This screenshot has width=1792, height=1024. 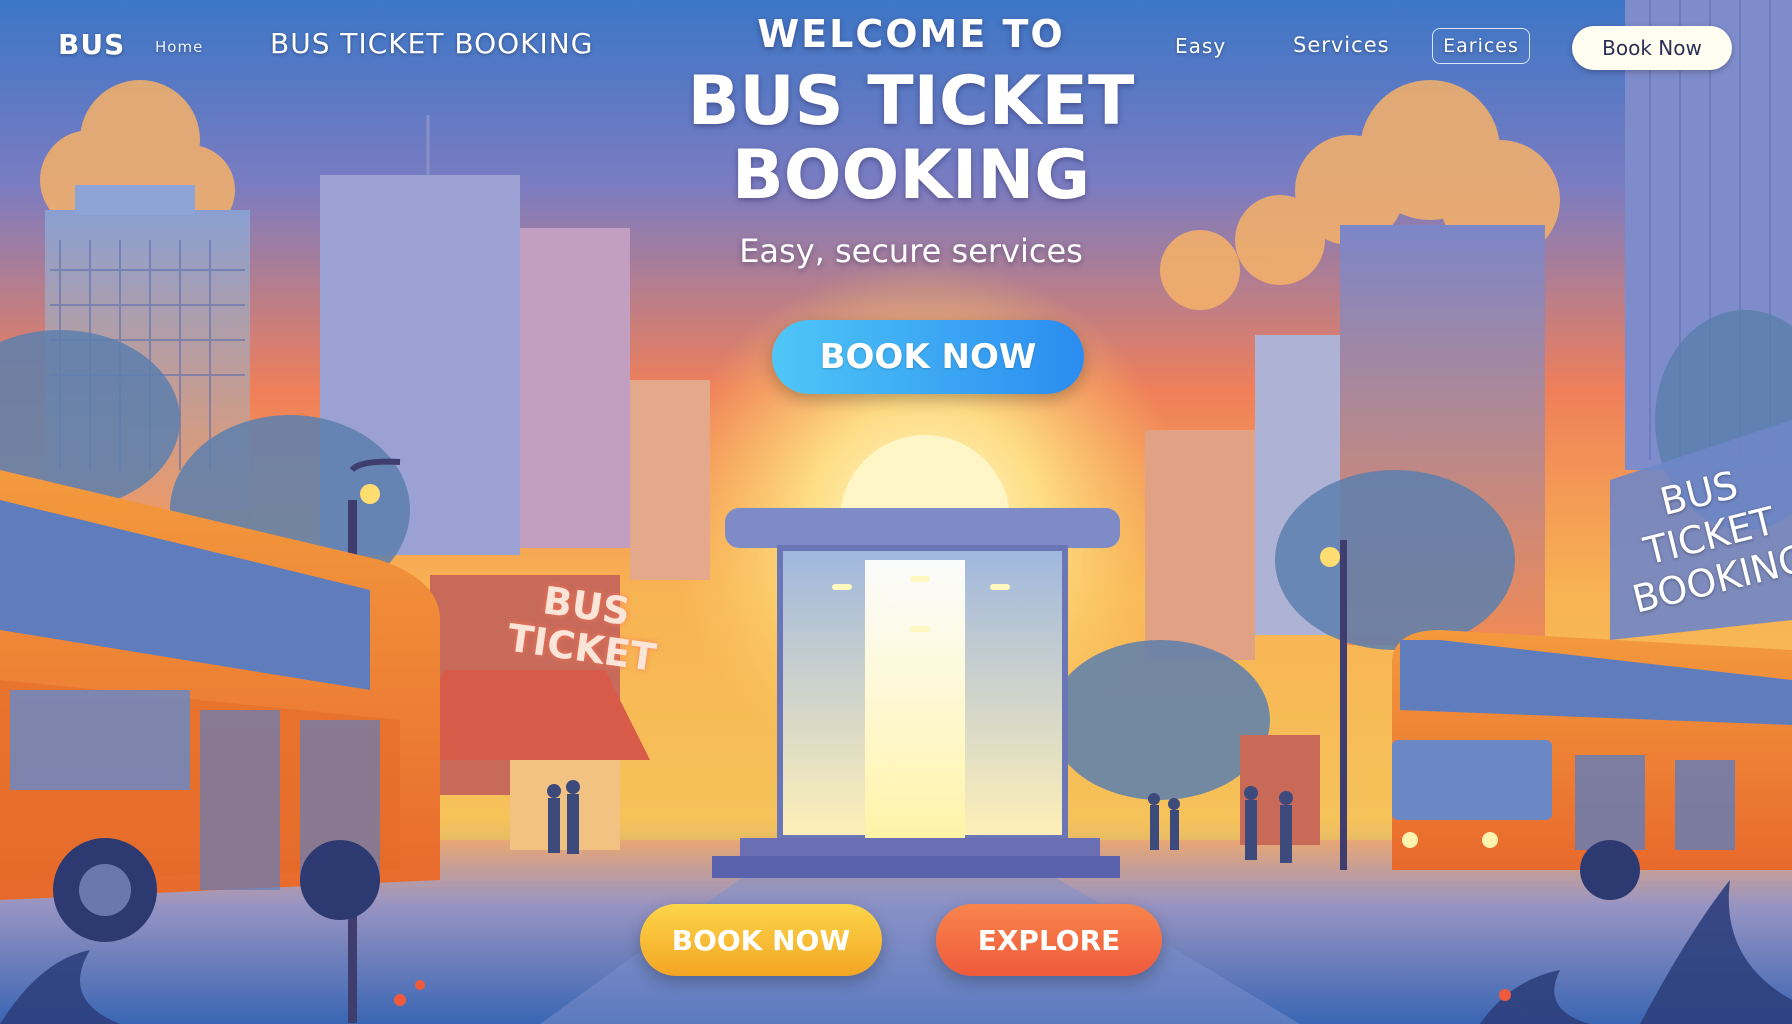 I want to click on header-book-now-button: Book Now, so click(x=1652, y=48).